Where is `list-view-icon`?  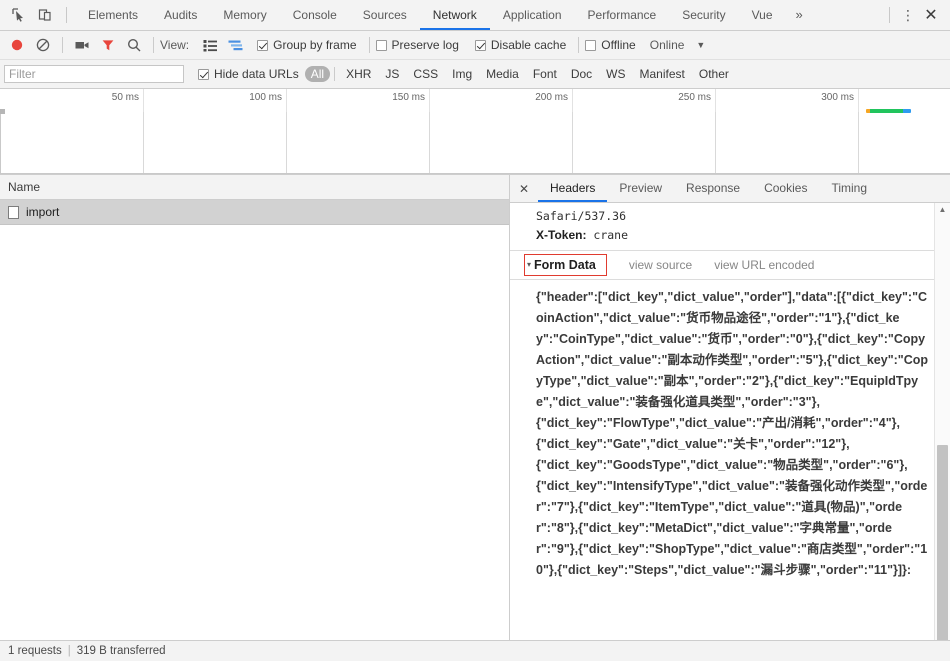
list-view-icon is located at coordinates (210, 45).